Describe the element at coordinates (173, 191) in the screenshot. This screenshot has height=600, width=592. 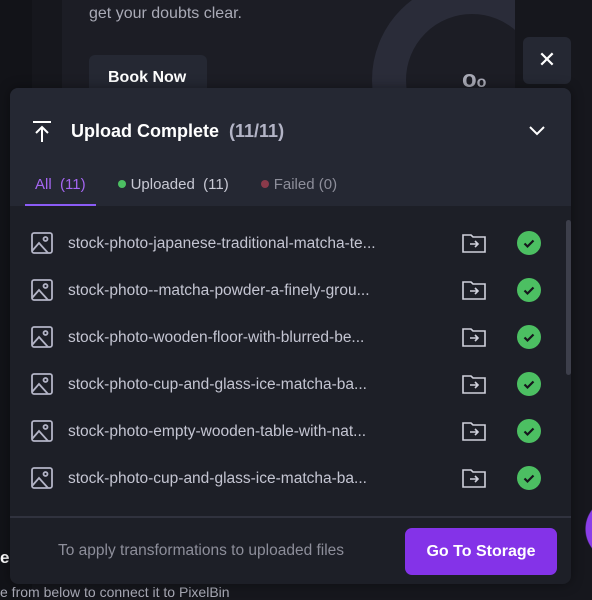
I see `tab-uploaded: Uploaded (11)` at that location.